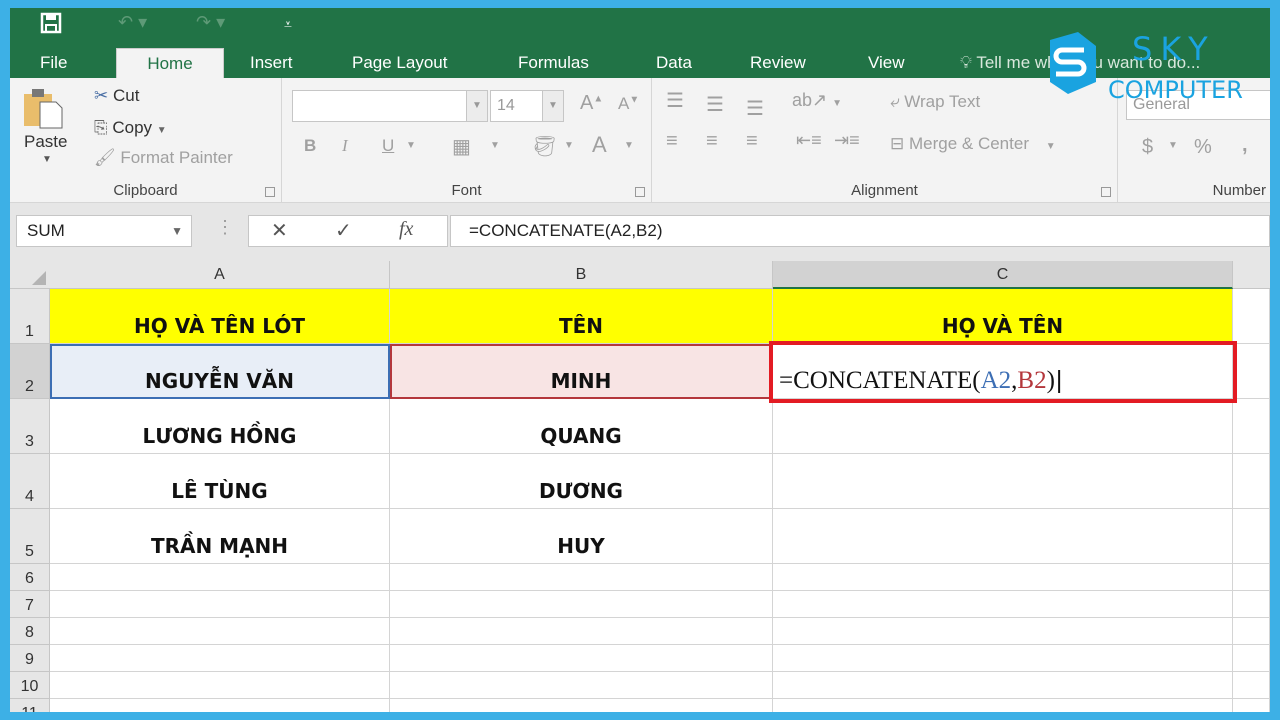 The height and width of the screenshot is (720, 1280). Describe the element at coordinates (220, 604) in the screenshot. I see `cell-a7` at that location.